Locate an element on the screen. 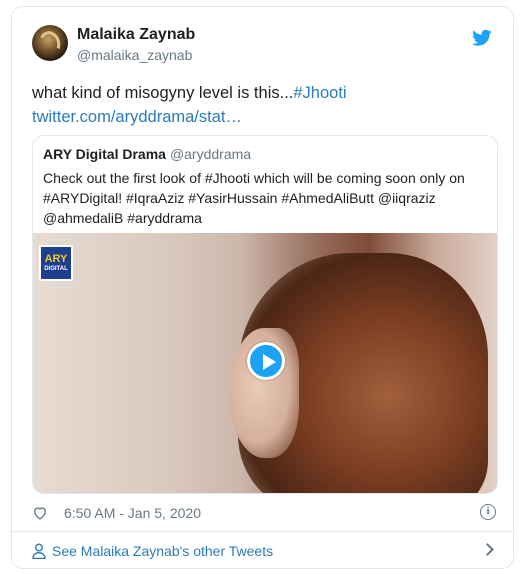 The image size is (528, 574). timestamp: 6:50 AM - Jan 5, 2020 is located at coordinates (132, 513).